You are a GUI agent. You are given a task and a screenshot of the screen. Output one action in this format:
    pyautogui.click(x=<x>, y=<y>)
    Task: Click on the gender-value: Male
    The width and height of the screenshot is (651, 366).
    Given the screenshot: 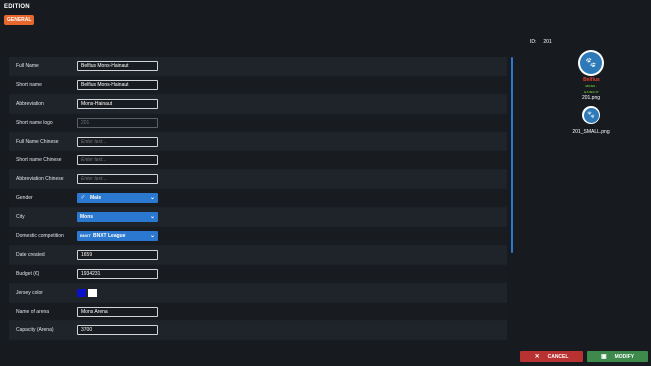 What is the action you would take?
    pyautogui.click(x=96, y=198)
    